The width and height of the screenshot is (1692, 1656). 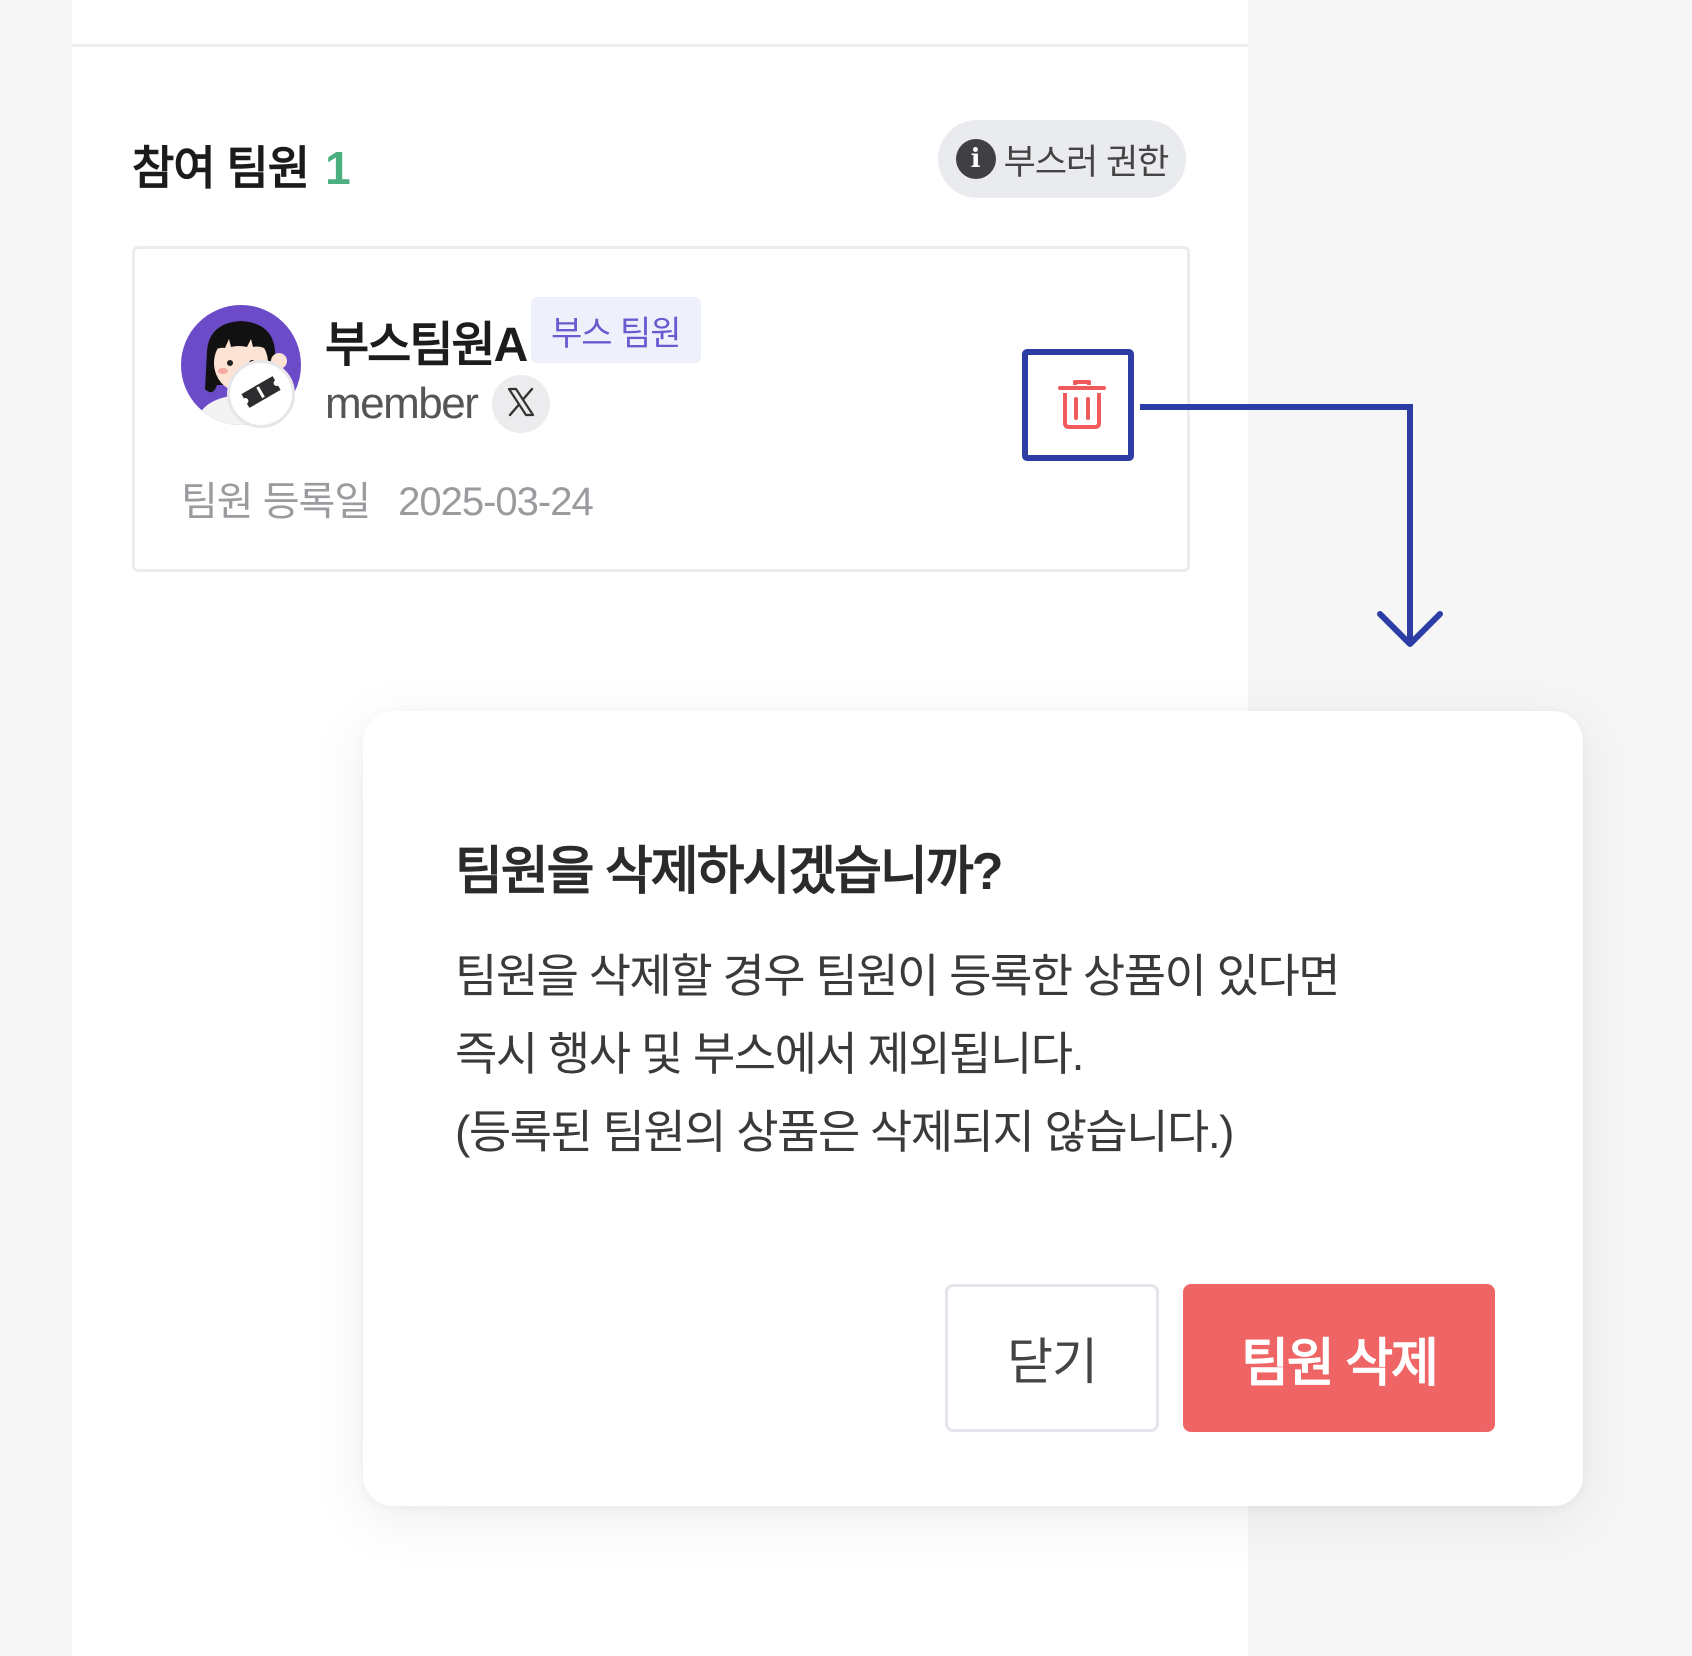 What do you see at coordinates (1052, 1358) in the screenshot?
I see `close-button: 닫기` at bounding box center [1052, 1358].